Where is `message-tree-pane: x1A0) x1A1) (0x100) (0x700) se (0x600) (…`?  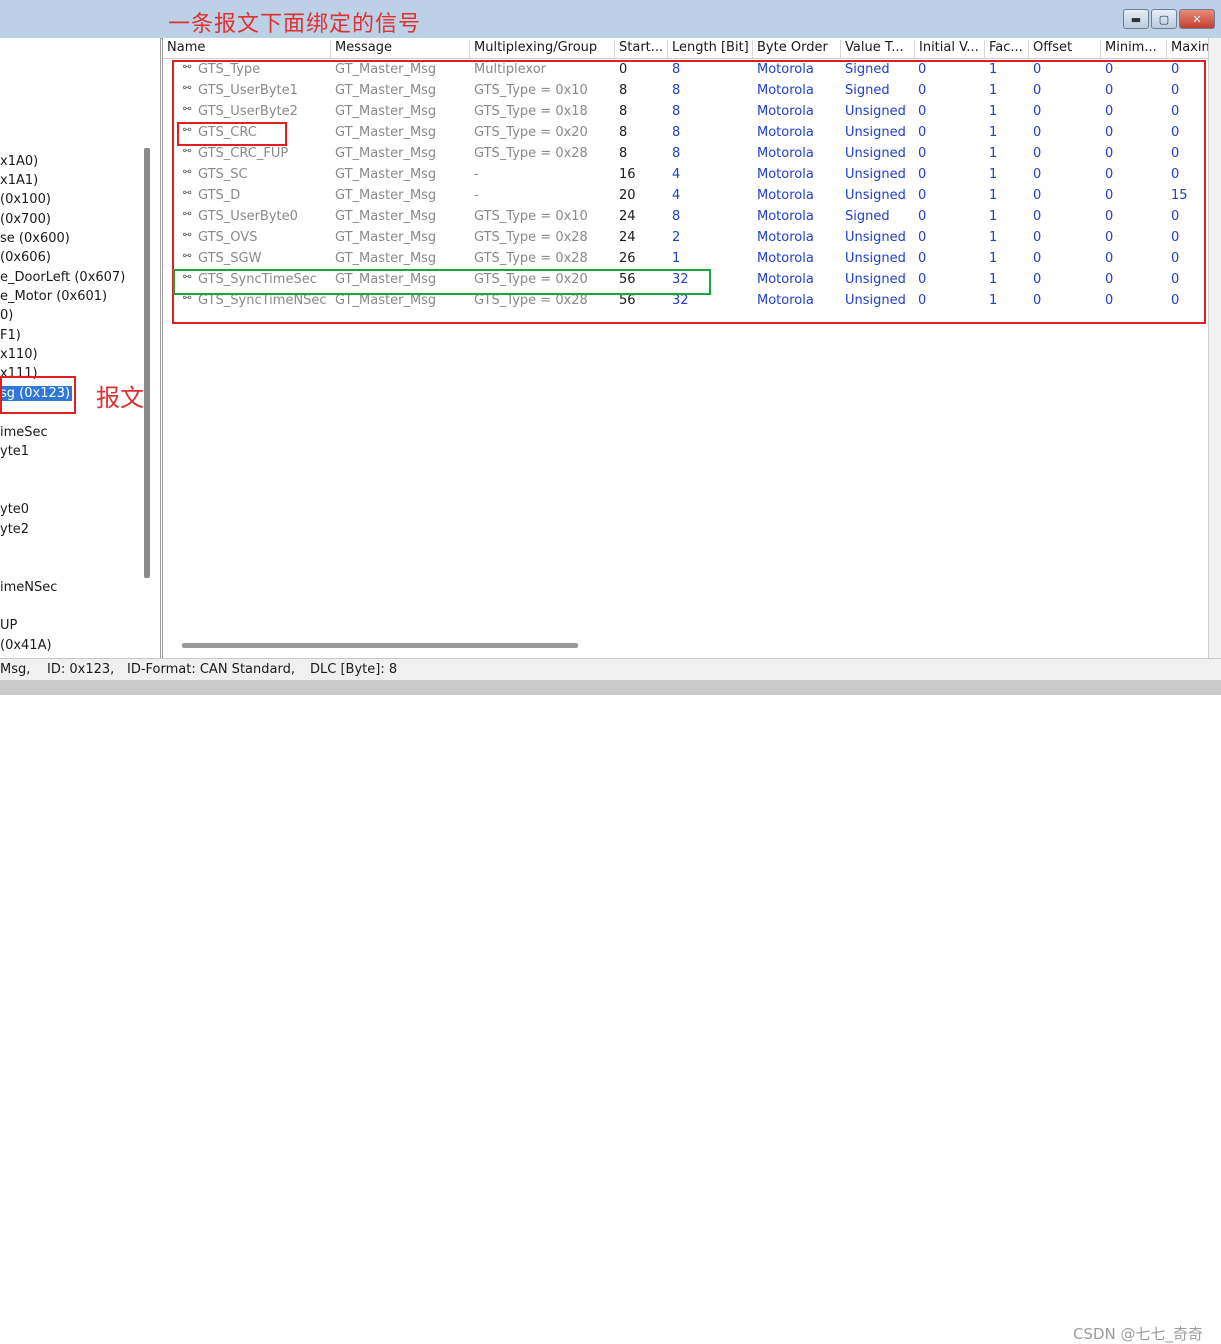
message-tree-pane: x1A0) x1A1) (0x100) (0x700) se (0x600) (… is located at coordinates (80, 348).